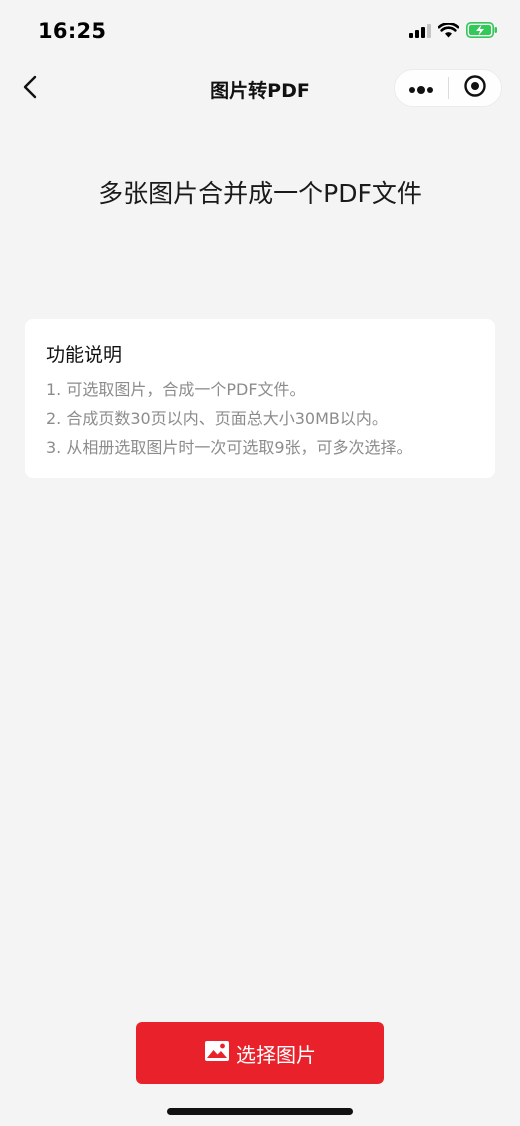 The width and height of the screenshot is (520, 1126). Describe the element at coordinates (84, 355) in the screenshot. I see `info-title: 功能说明` at that location.